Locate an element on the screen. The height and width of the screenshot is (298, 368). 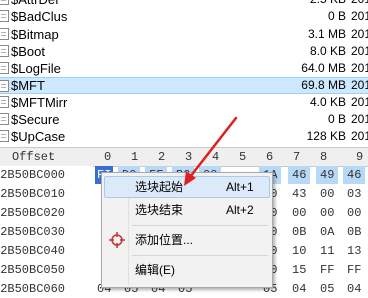
menu-item-label: 选块起始 is located at coordinates (159, 187).